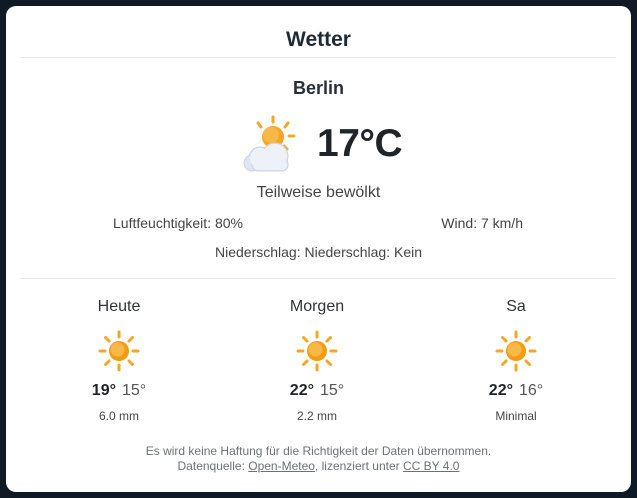 This screenshot has width=637, height=498. Describe the element at coordinates (269, 143) in the screenshot. I see `partly-cloudy-icon` at that location.